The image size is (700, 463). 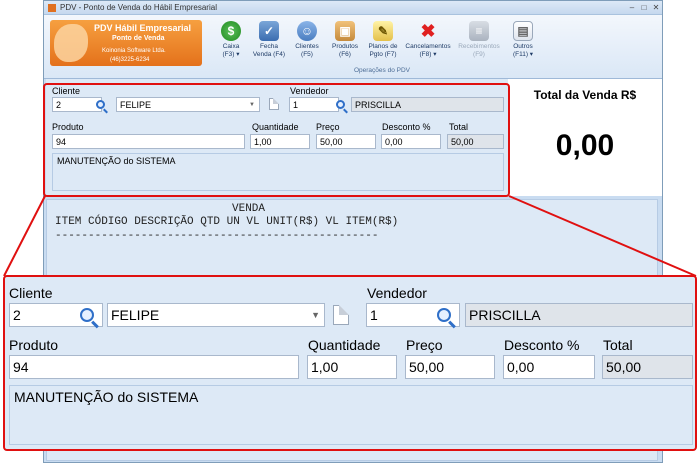 What do you see at coordinates (624, 367) in the screenshot?
I see `zoom-total-value: 50,00` at bounding box center [624, 367].